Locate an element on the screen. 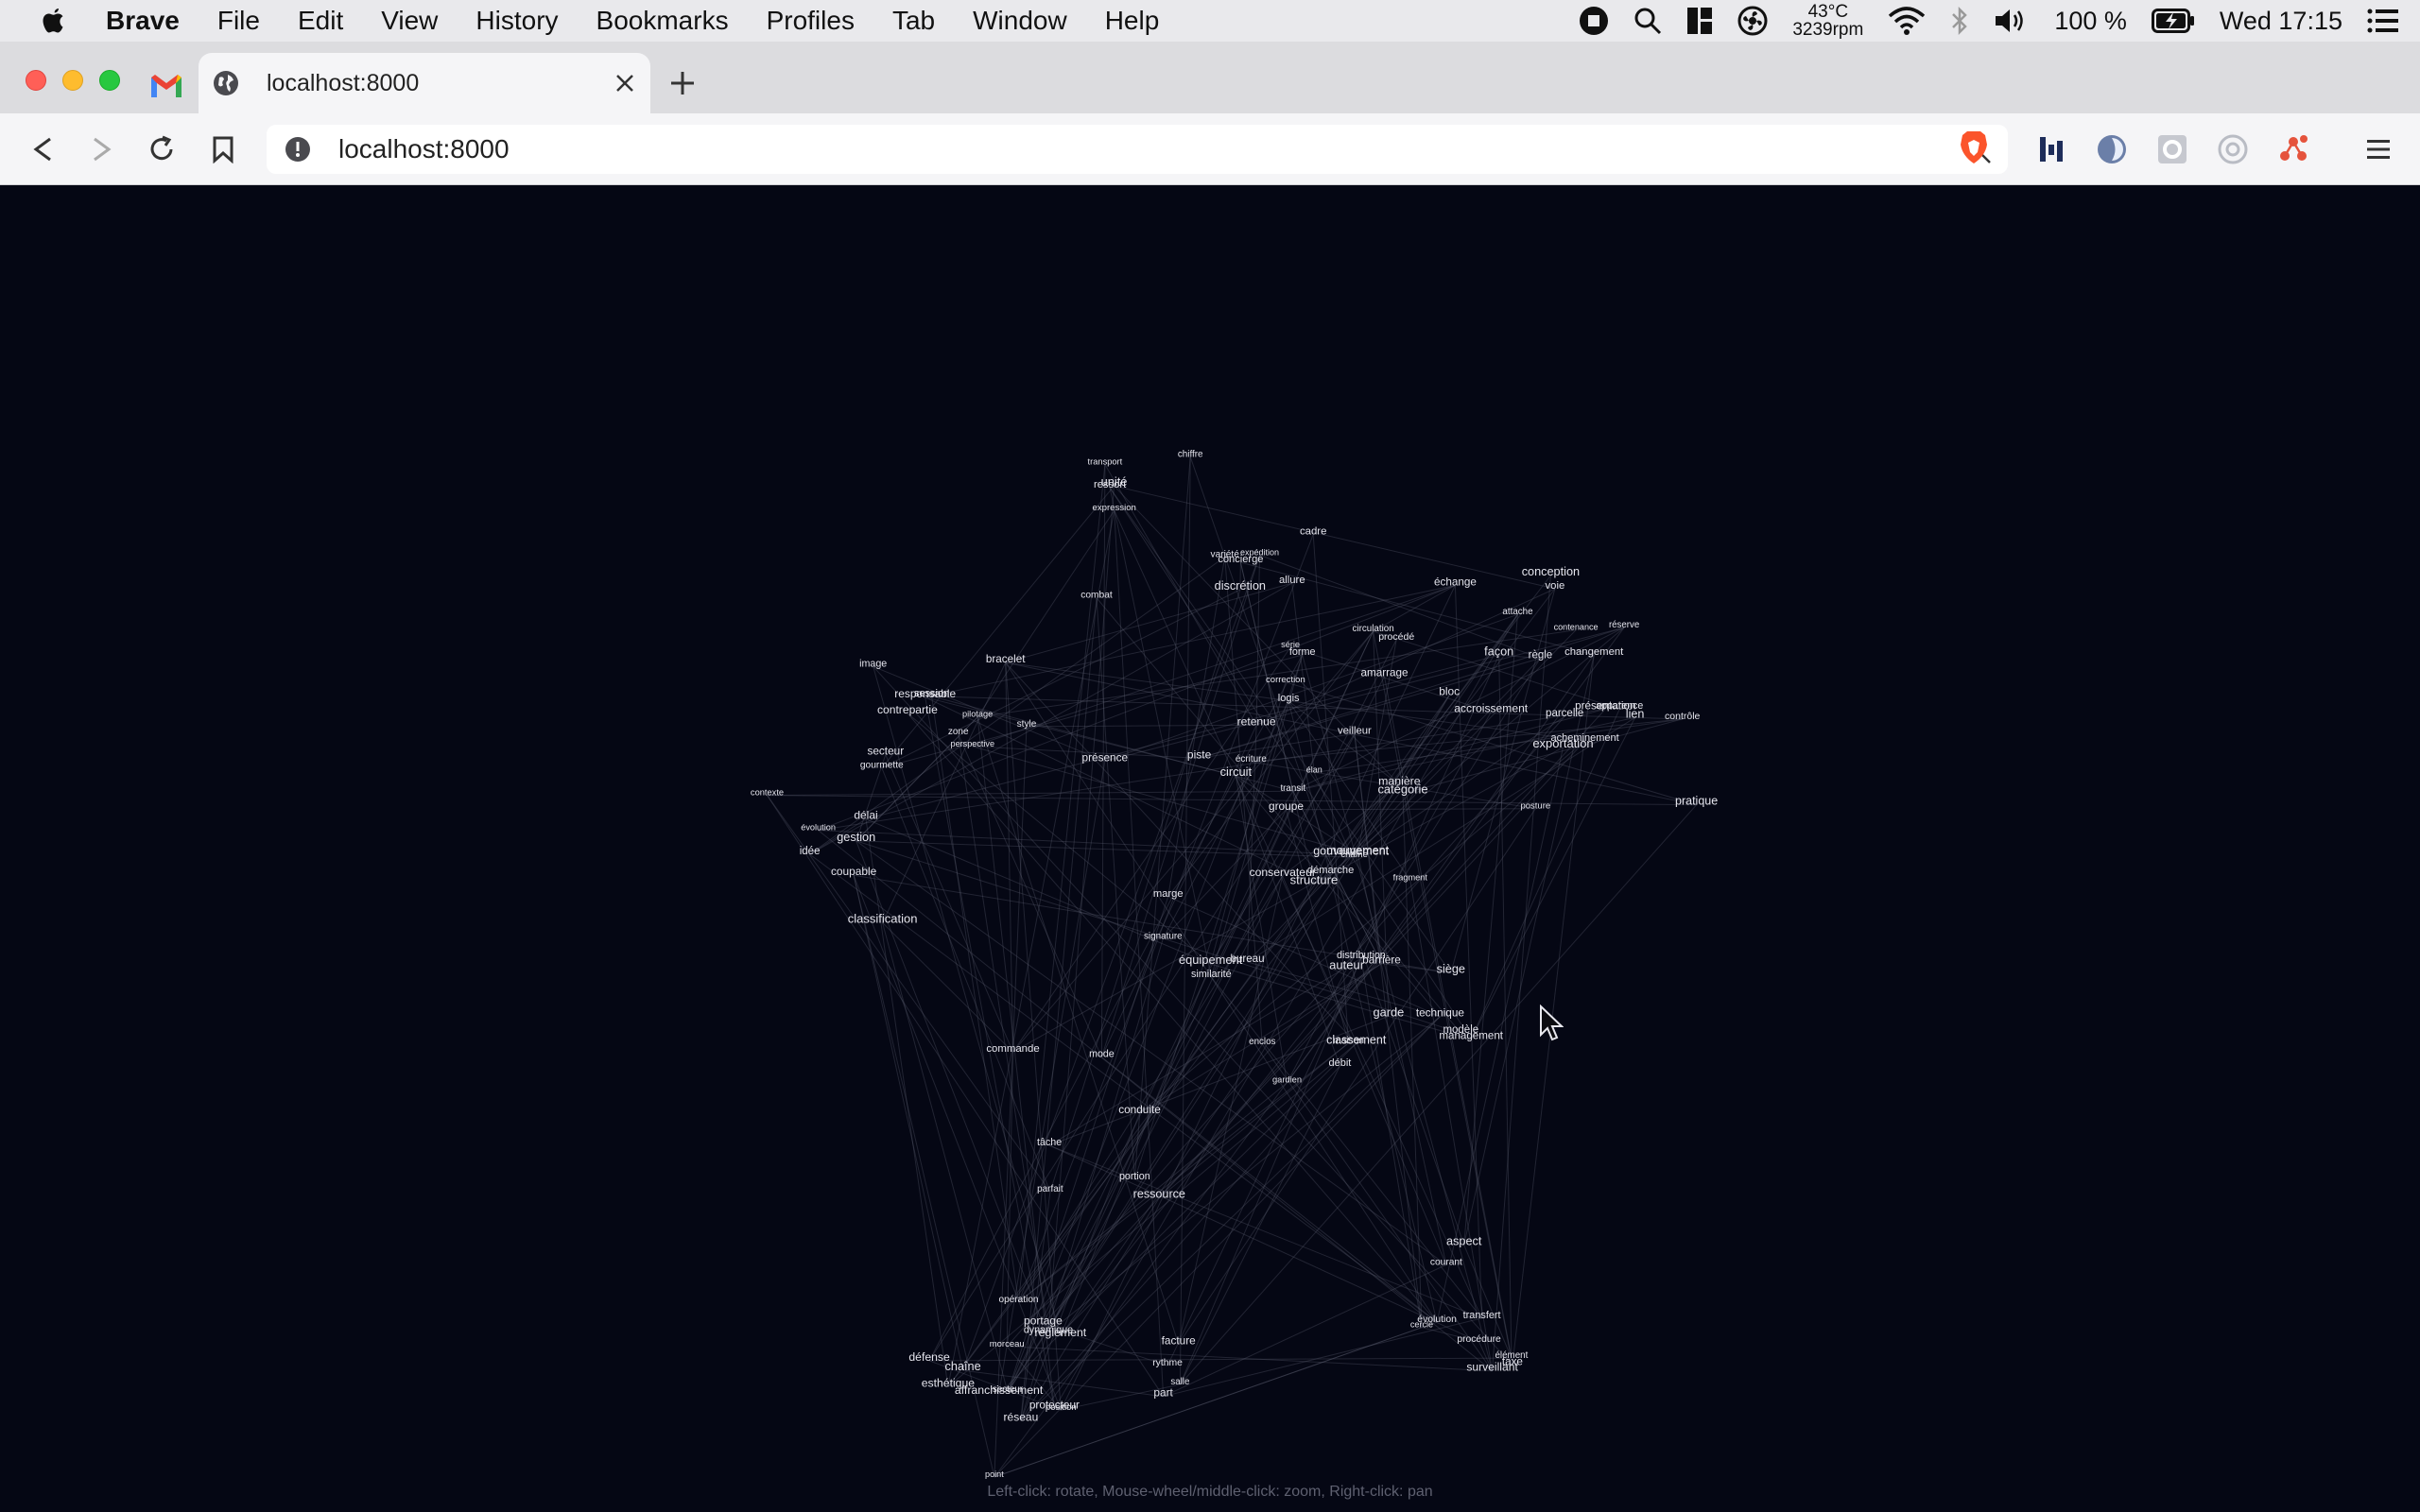 The height and width of the screenshot is (1512, 2420). address-bar: localhost:8000 is located at coordinates (1137, 149).